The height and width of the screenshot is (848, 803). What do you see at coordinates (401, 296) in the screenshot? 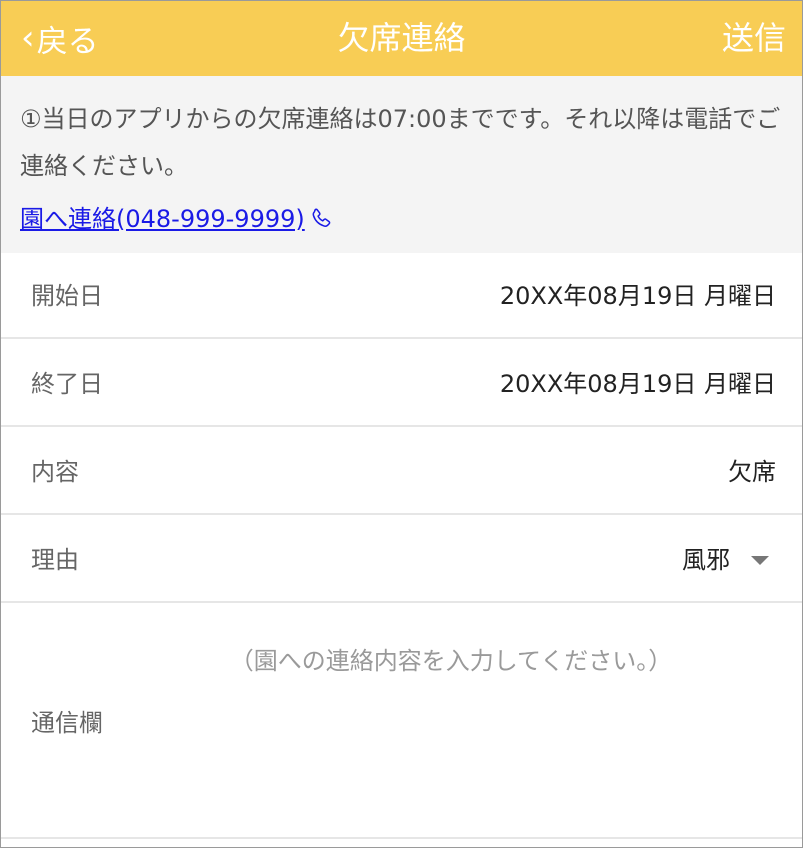
I see `start-date-row: 開始日 20XX年08月19日 月曜日` at bounding box center [401, 296].